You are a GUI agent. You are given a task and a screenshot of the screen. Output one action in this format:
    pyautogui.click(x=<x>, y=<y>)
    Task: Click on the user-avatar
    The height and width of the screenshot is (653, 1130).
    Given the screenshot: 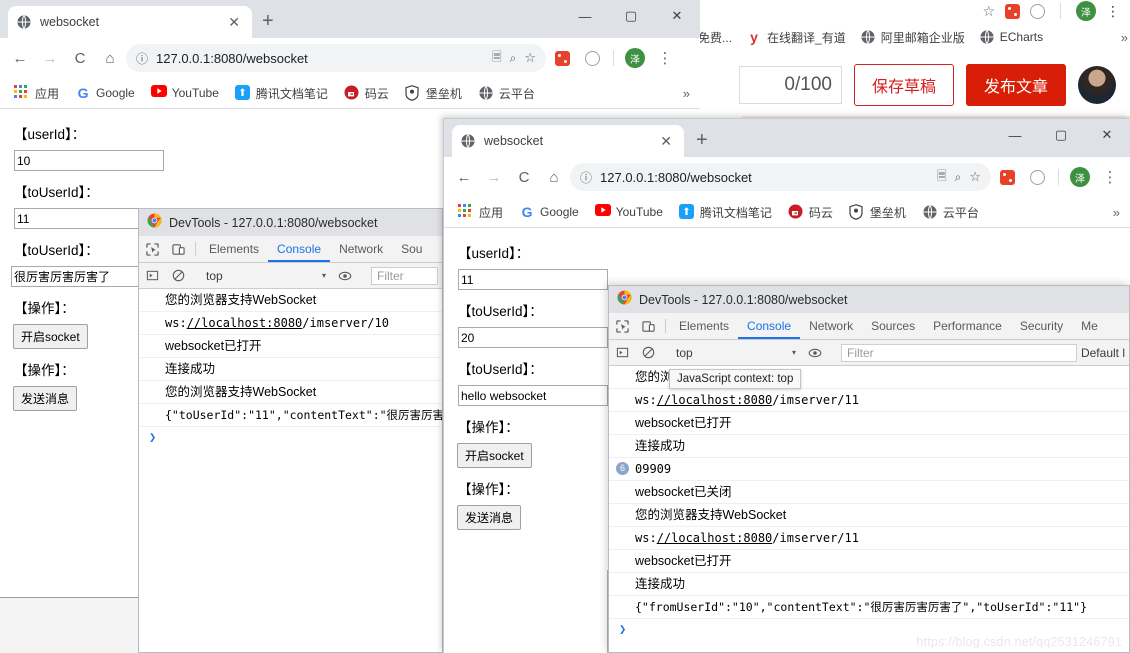 What is the action you would take?
    pyautogui.click(x=1097, y=85)
    